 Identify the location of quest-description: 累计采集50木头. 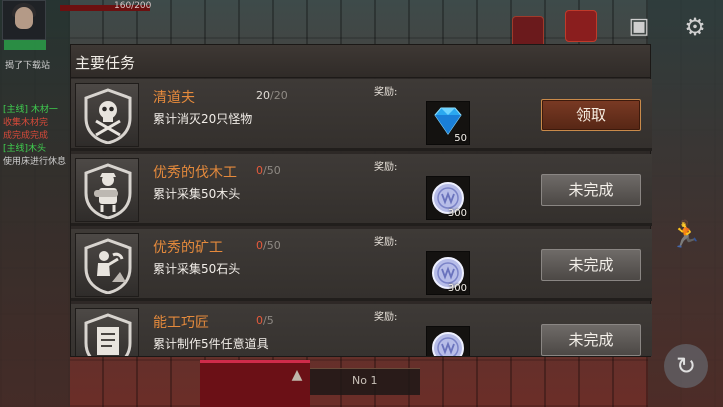
(197, 194).